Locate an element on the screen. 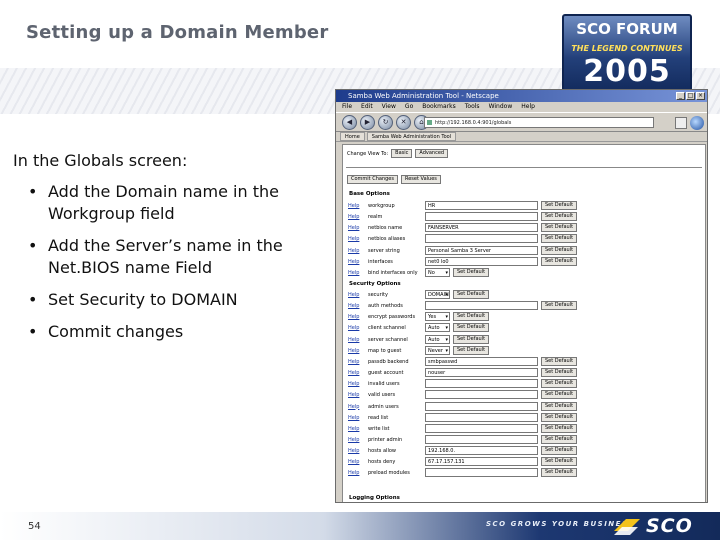  option-name: write list is located at coordinates (379, 428).